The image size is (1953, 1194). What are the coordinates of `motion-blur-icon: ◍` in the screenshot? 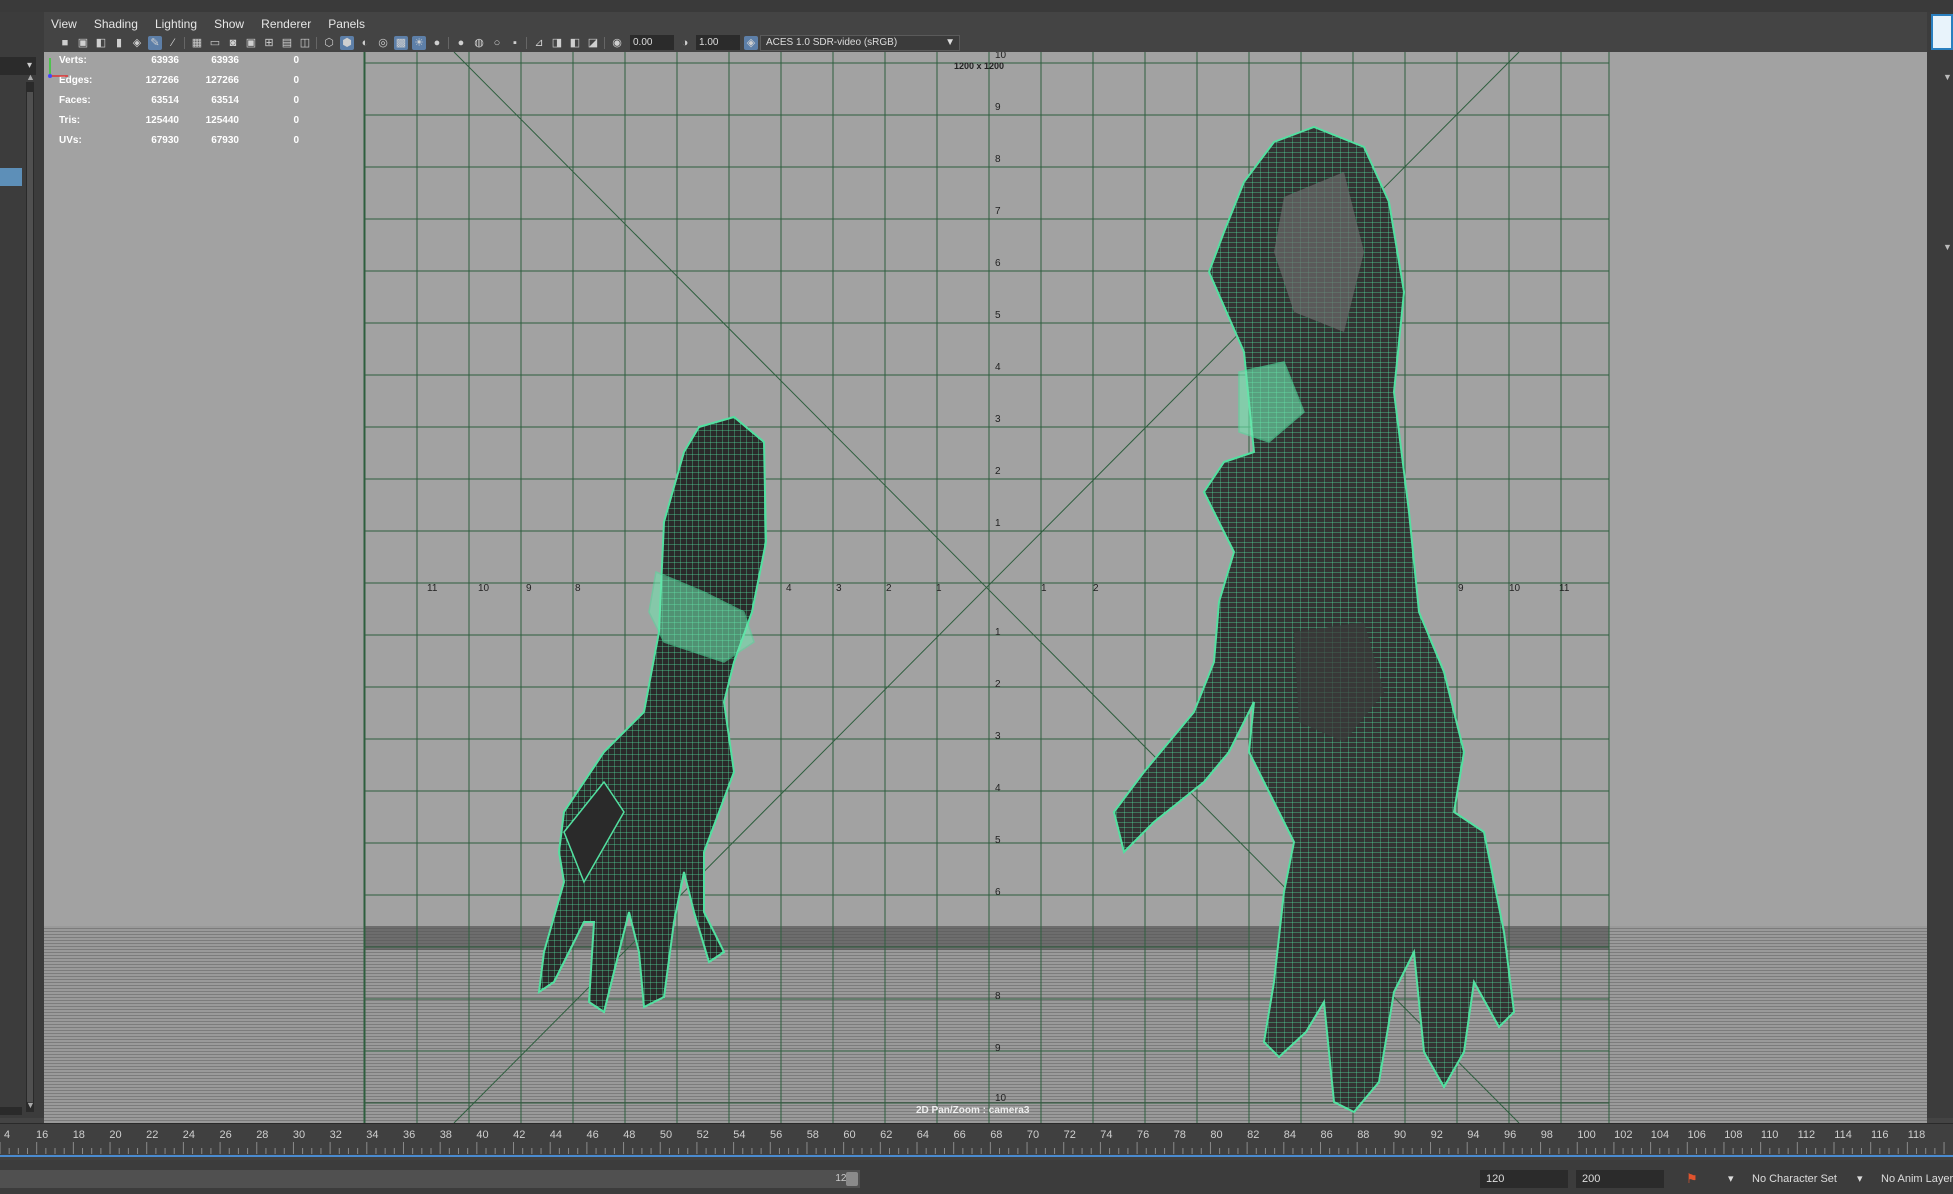 It's located at (479, 43).